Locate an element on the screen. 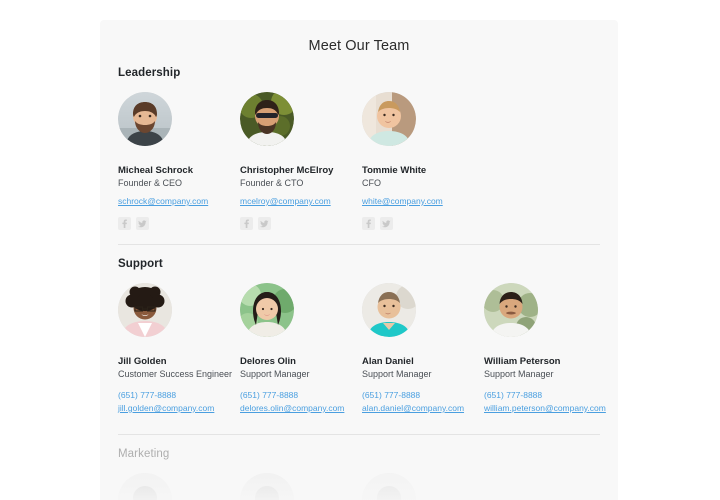 The height and width of the screenshot is (500, 720). member-text: Alan Daniel Support Manager is located at coordinates (423, 363).